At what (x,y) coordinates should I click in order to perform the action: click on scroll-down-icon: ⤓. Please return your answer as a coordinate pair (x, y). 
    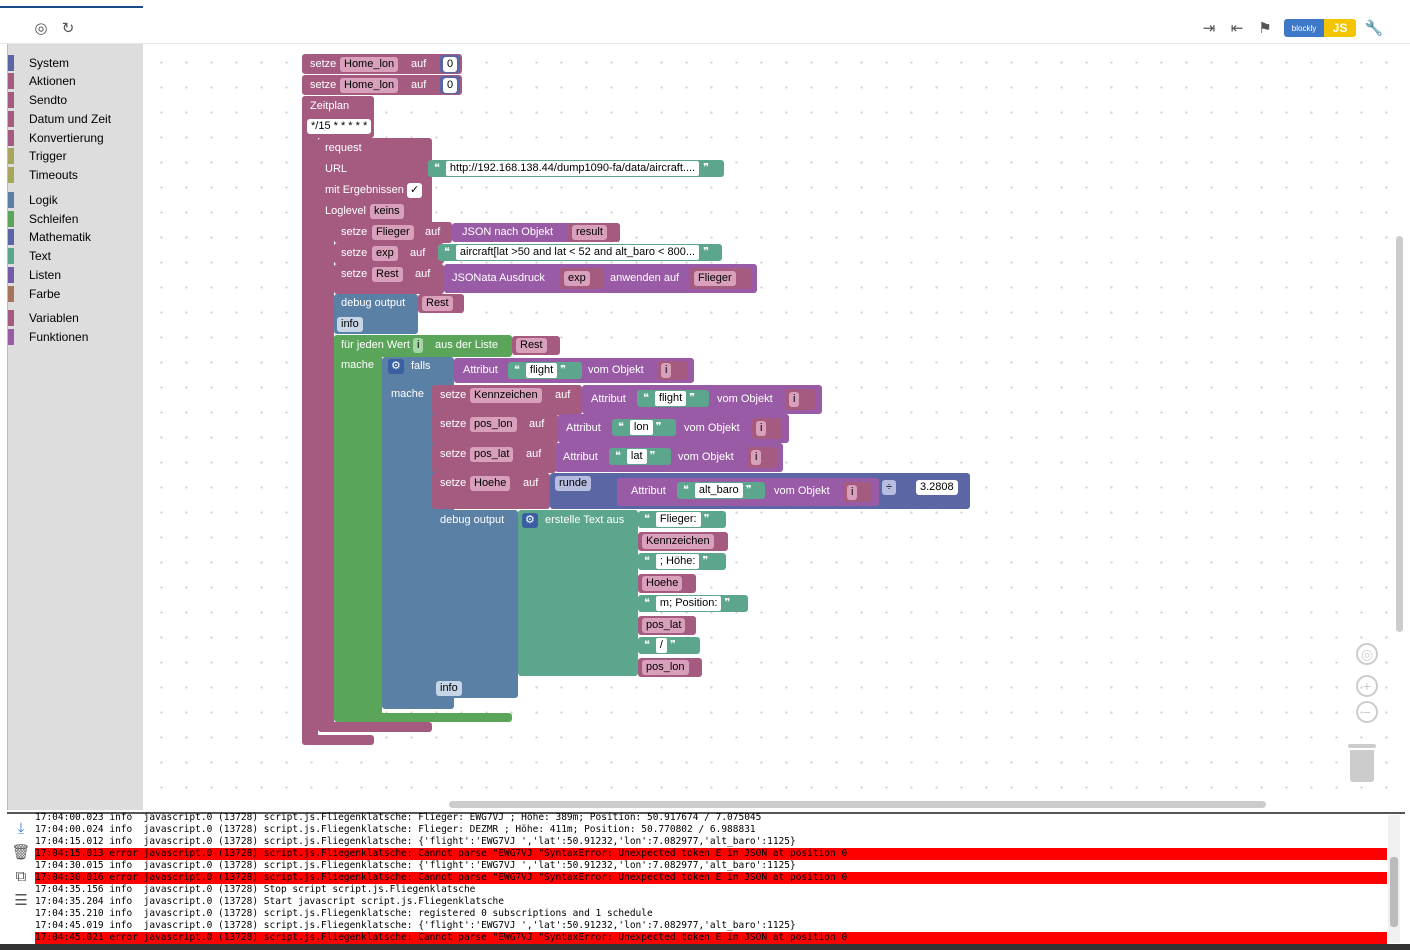
    Looking at the image, I should click on (21, 828).